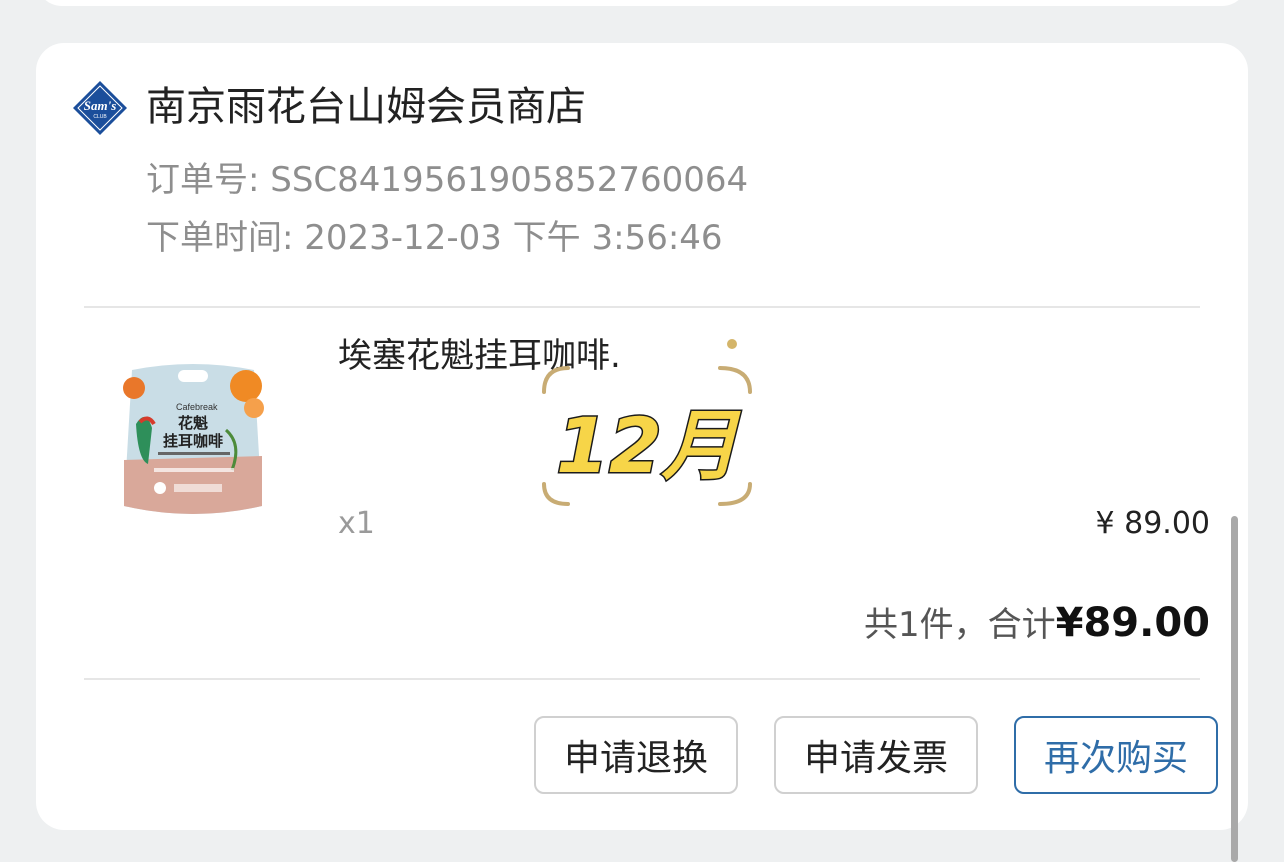  I want to click on product-image: Cafebreak 花魁 挂耳咖啡, so click(193, 441).